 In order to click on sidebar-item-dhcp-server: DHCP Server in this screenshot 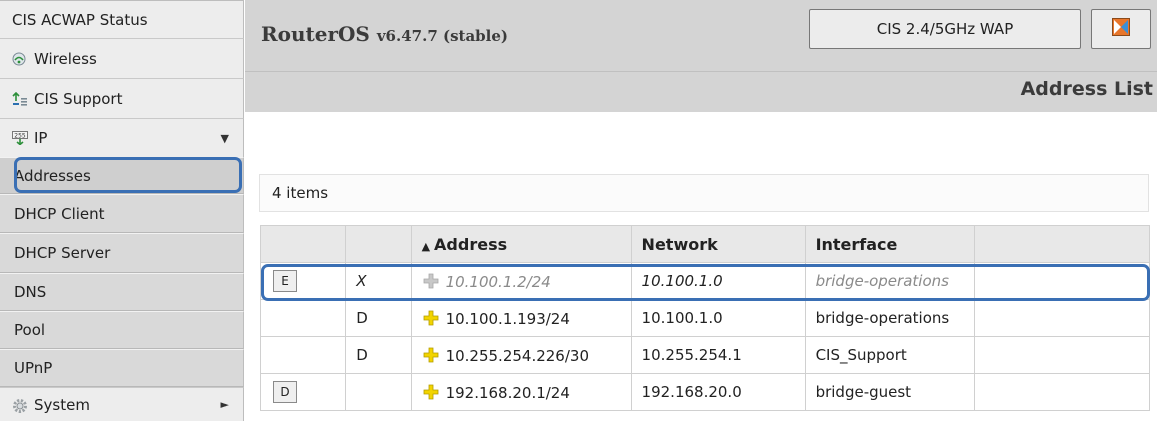, I will do `click(122, 253)`.